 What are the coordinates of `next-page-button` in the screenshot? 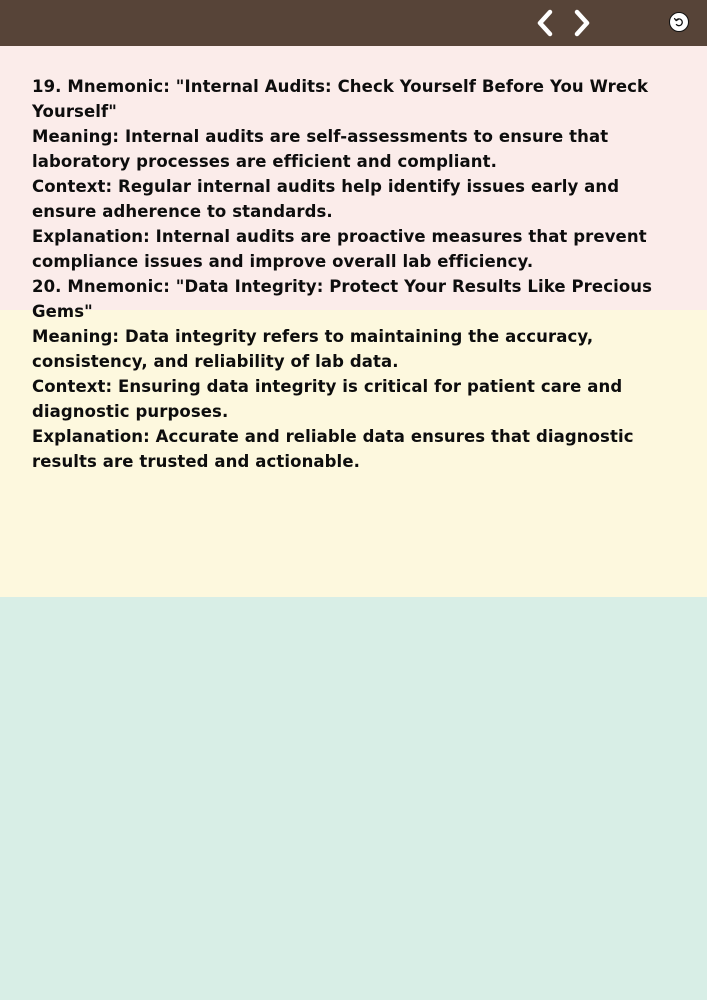 It's located at (582, 23).